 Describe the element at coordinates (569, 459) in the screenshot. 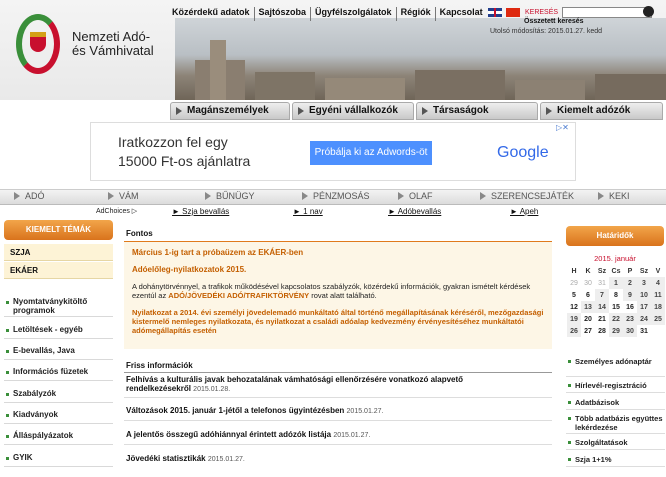

I see `bullet-icon` at that location.